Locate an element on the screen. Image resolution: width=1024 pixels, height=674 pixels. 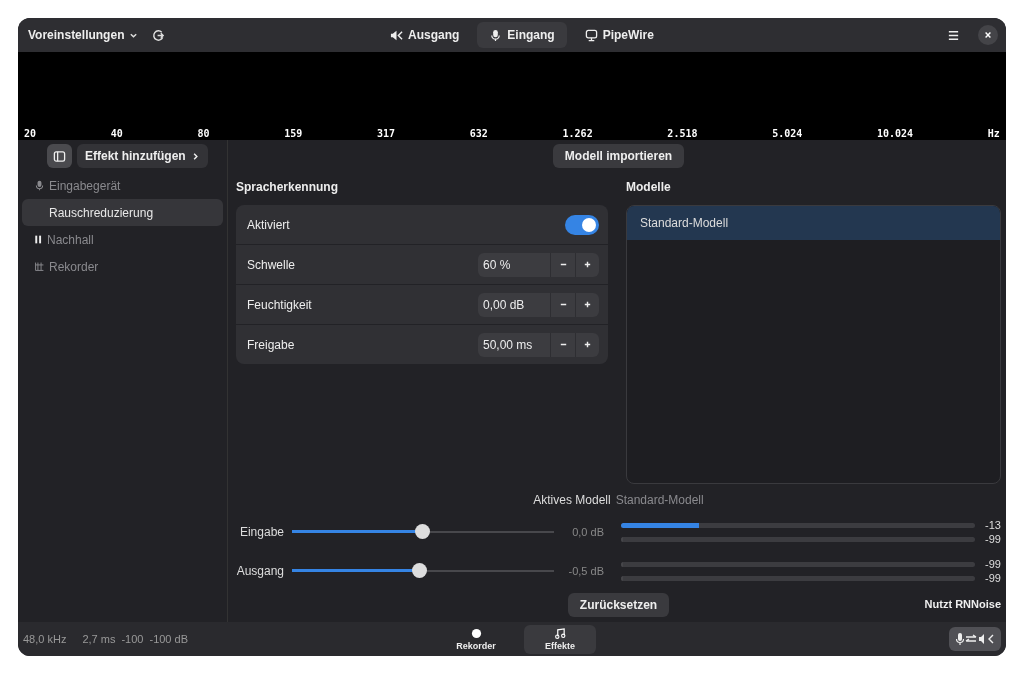
setting-label: Aktiviert is located at coordinates (268, 224).